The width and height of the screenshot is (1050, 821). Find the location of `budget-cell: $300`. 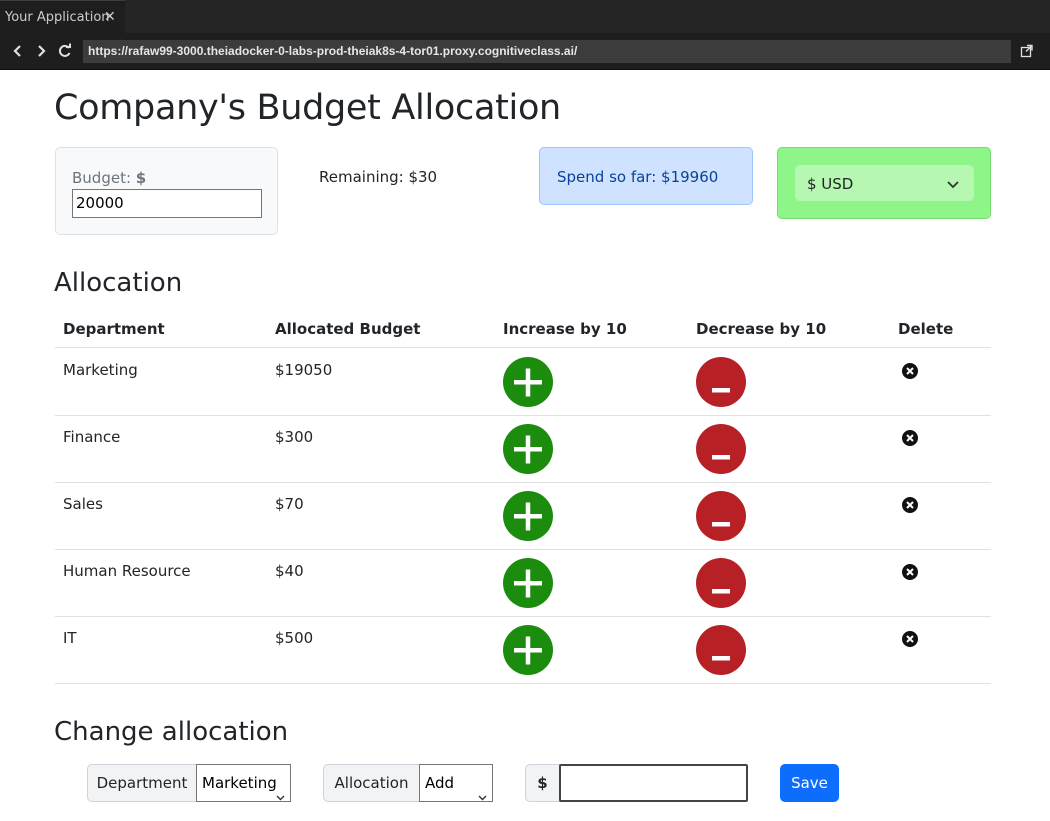

budget-cell: $300 is located at coordinates (294, 437).